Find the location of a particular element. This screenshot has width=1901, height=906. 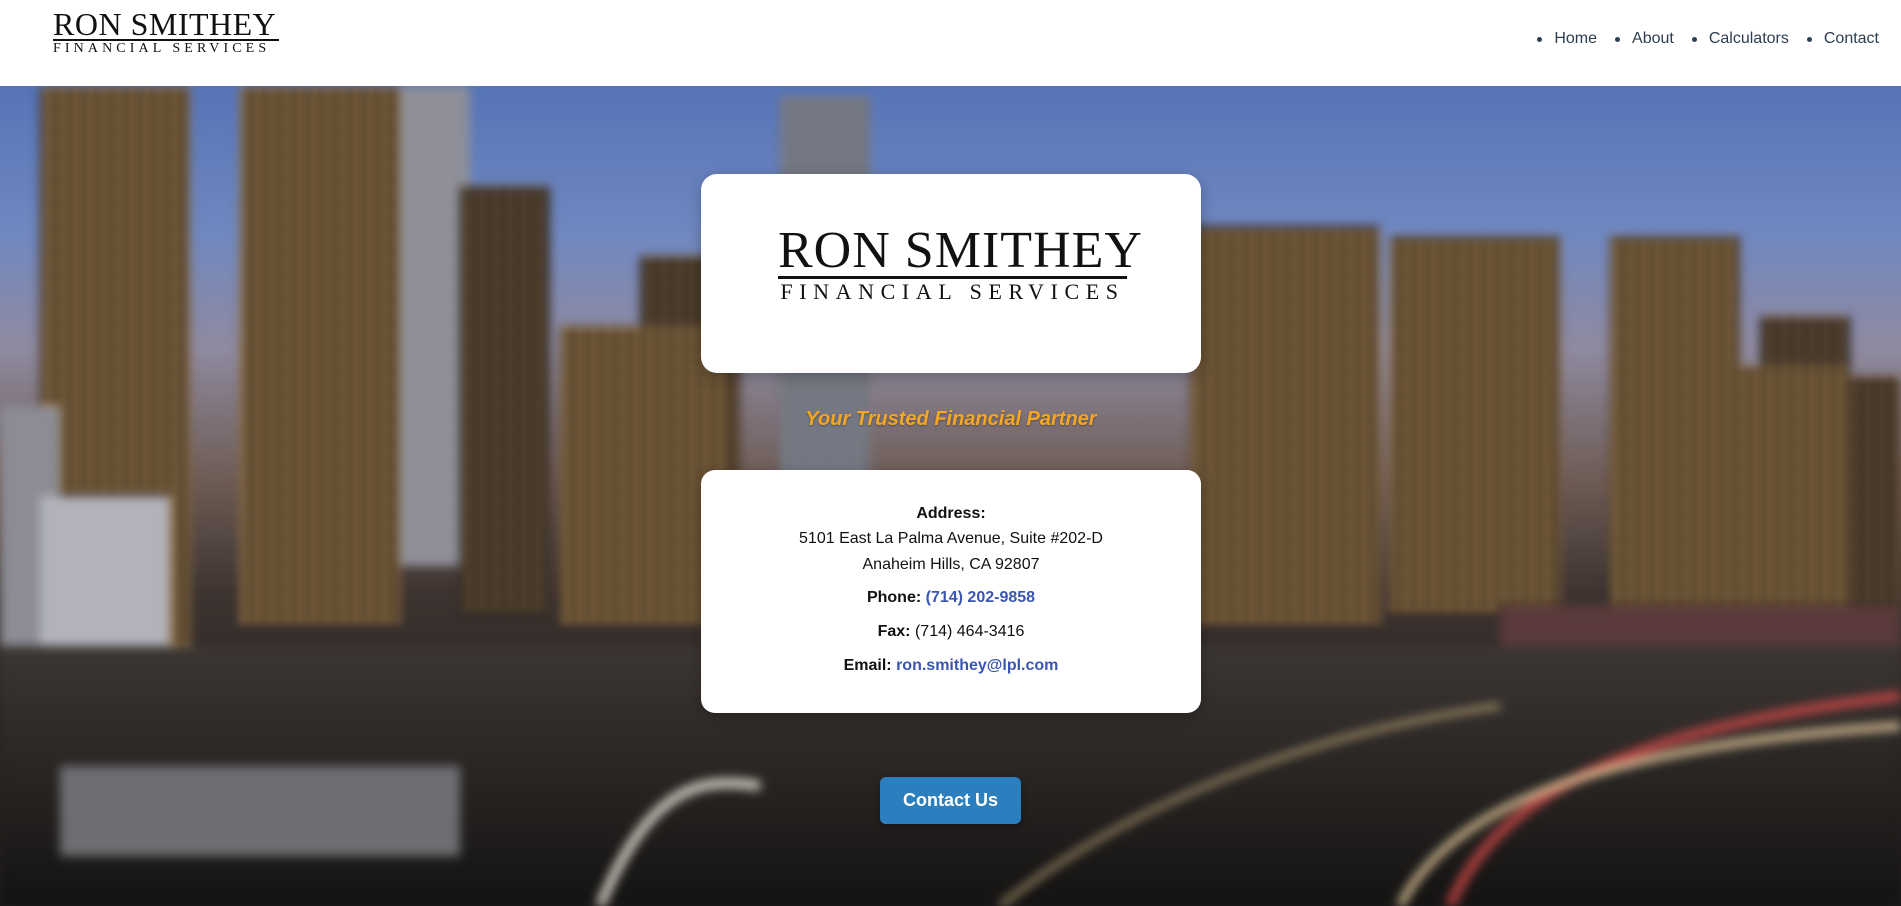

tagline: Your Trusted Financial Partner is located at coordinates (951, 419).